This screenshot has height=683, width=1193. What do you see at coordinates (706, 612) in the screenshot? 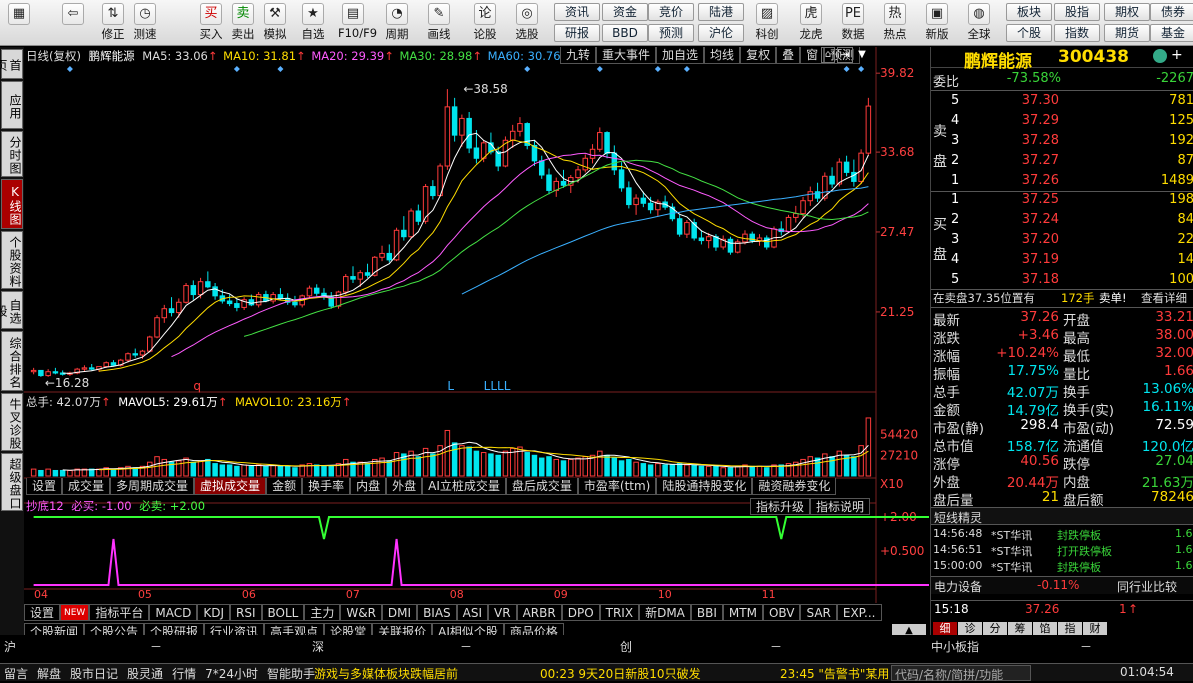
I see `tab-indtabs-17: BBI` at bounding box center [706, 612].